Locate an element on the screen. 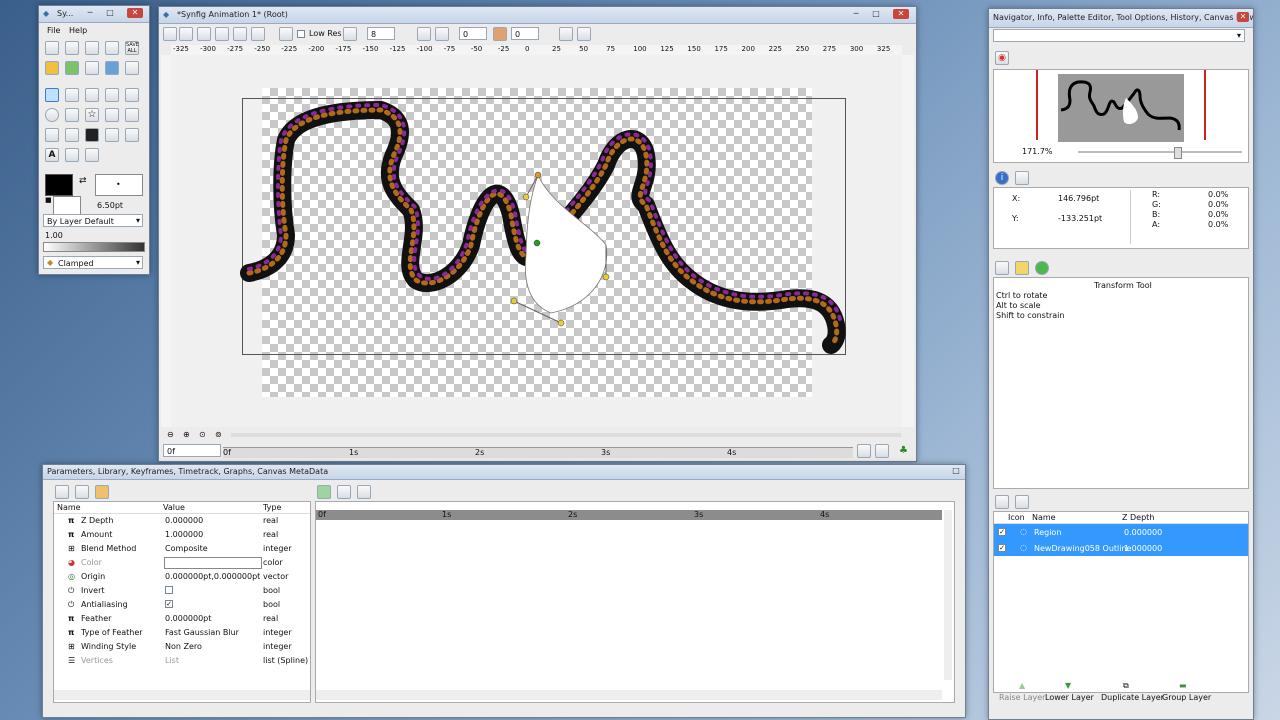 The width and height of the screenshot is (1280, 720). star-tool-icon: ☆ is located at coordinates (92, 115).